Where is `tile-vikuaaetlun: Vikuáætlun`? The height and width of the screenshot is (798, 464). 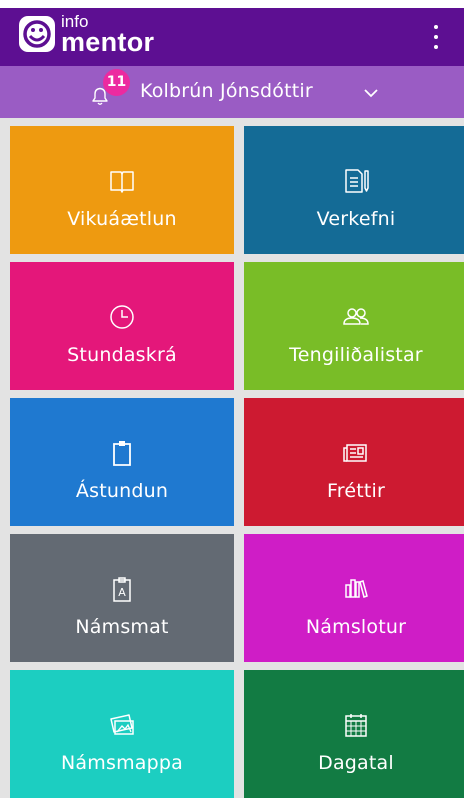
tile-vikuaaetlun: Vikuáætlun is located at coordinates (122, 190).